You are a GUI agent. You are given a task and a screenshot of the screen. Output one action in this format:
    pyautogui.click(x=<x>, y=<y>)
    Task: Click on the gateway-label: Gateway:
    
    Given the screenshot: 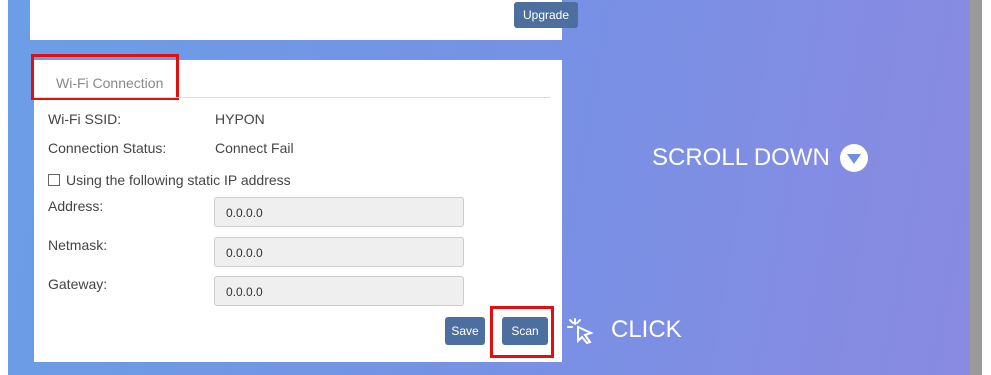 What is the action you would take?
    pyautogui.click(x=78, y=284)
    